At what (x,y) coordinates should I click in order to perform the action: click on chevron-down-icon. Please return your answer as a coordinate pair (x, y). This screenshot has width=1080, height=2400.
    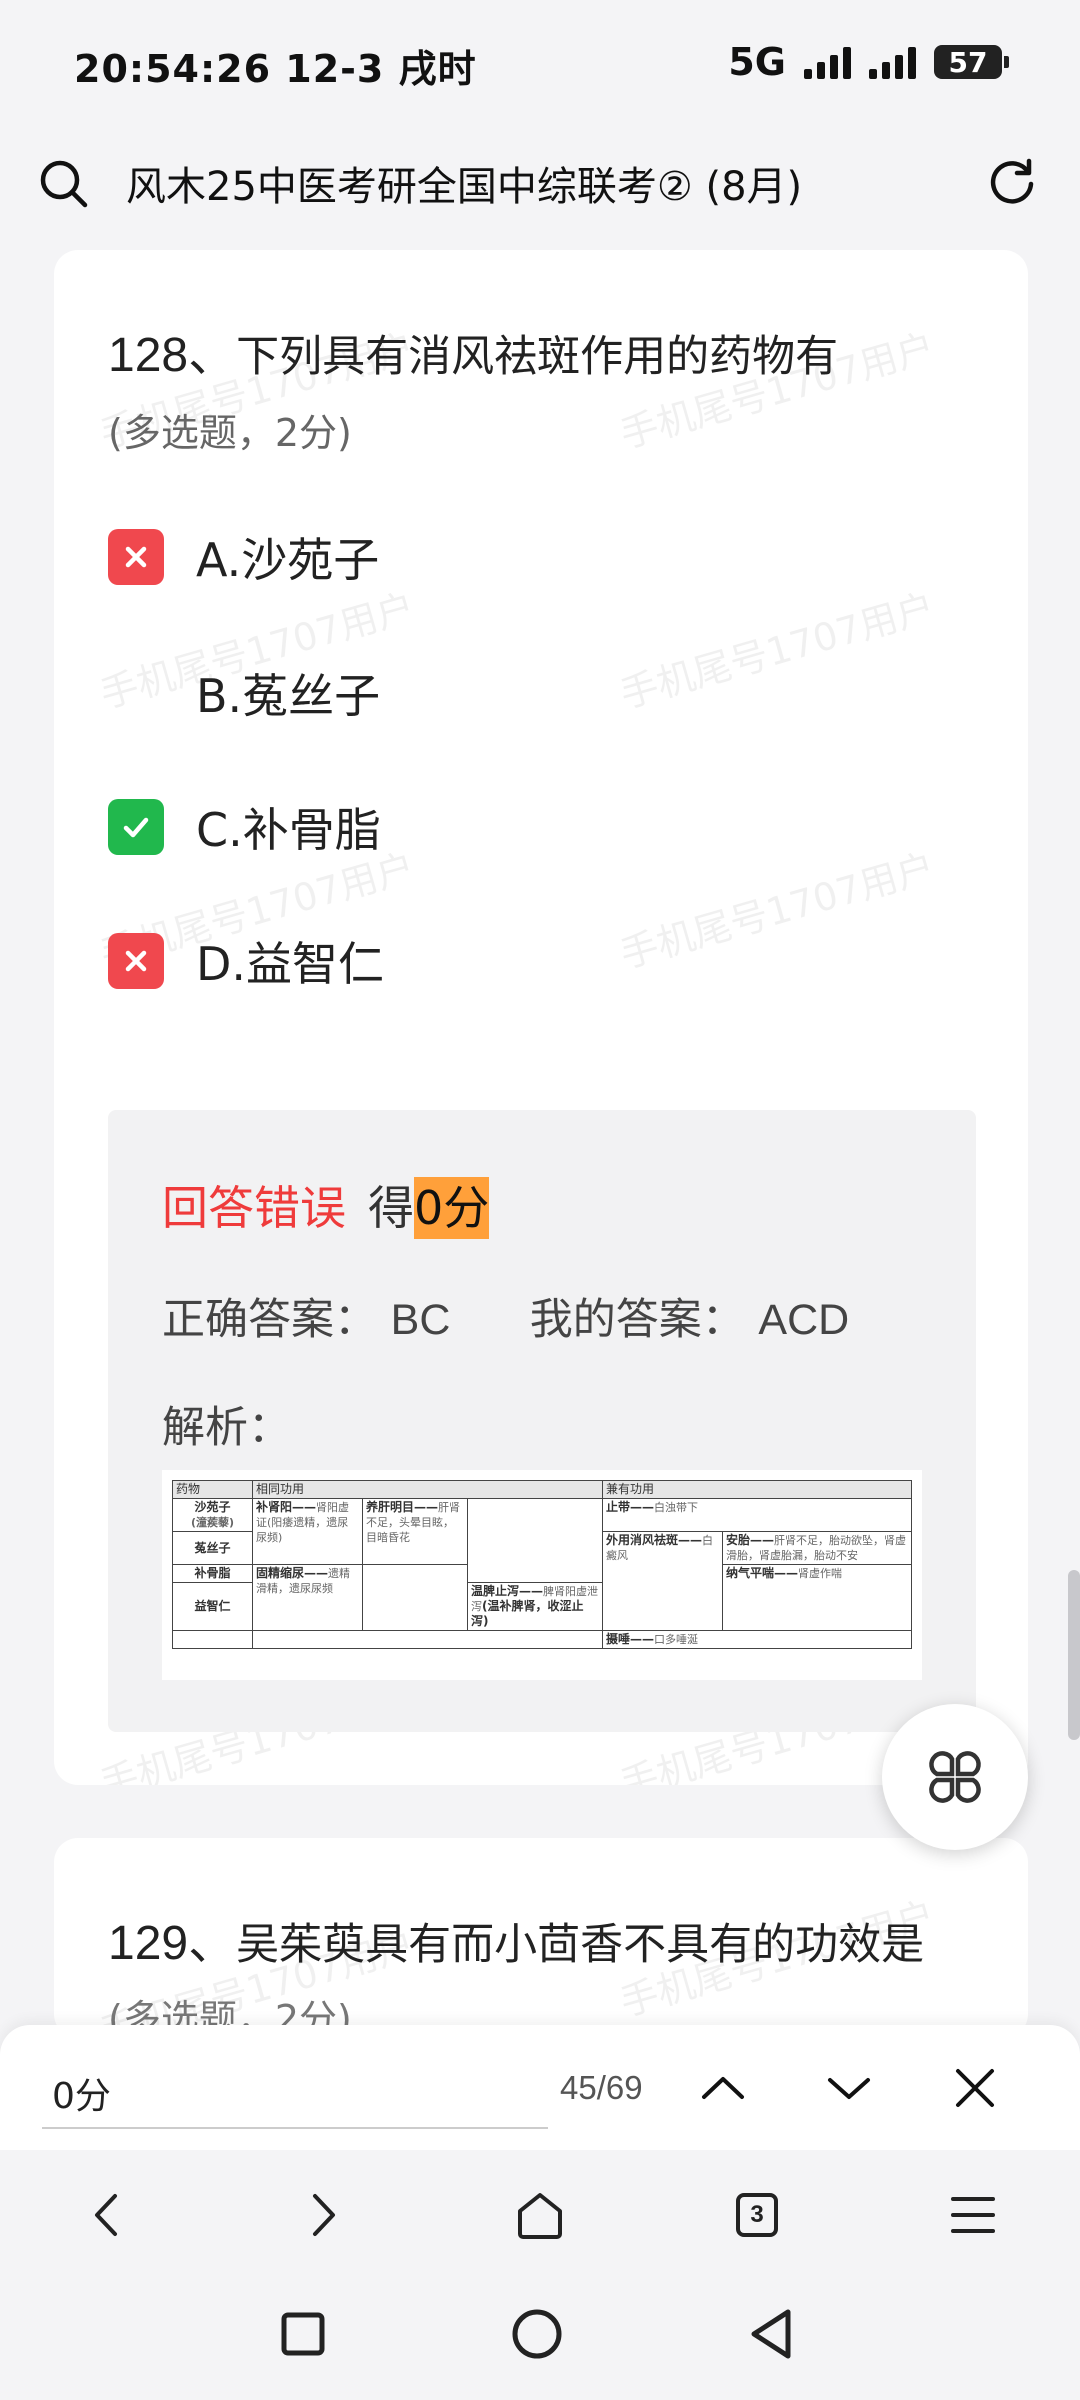
    Looking at the image, I should click on (849, 2088).